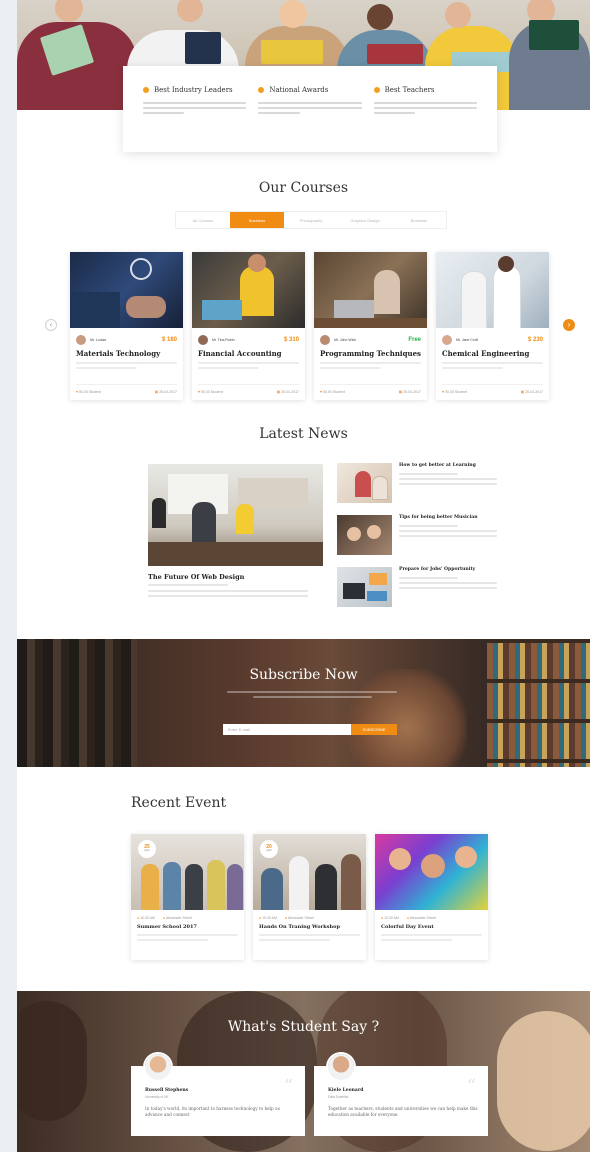 The image size is (590, 1152). I want to click on course-title: Programming Techniques, so click(370, 352).